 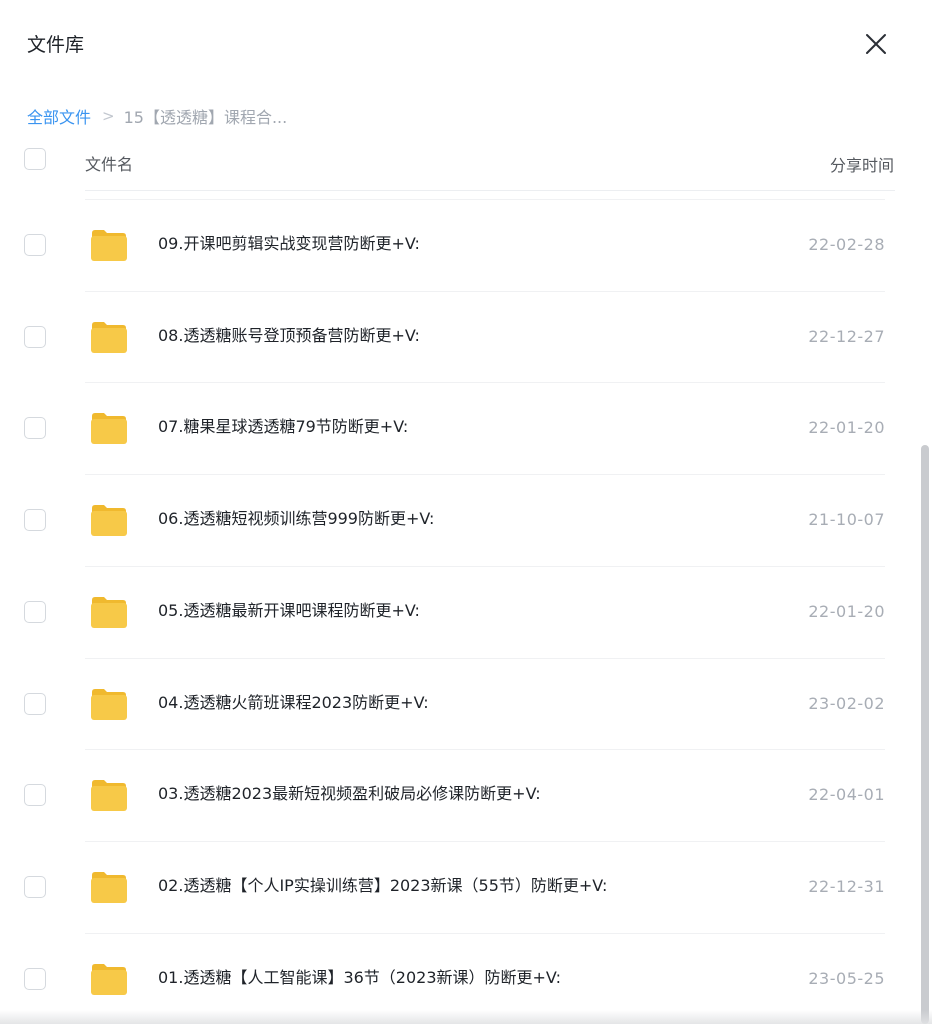 What do you see at coordinates (466, 166) in the screenshot?
I see `table-header: 文件名 分享时间` at bounding box center [466, 166].